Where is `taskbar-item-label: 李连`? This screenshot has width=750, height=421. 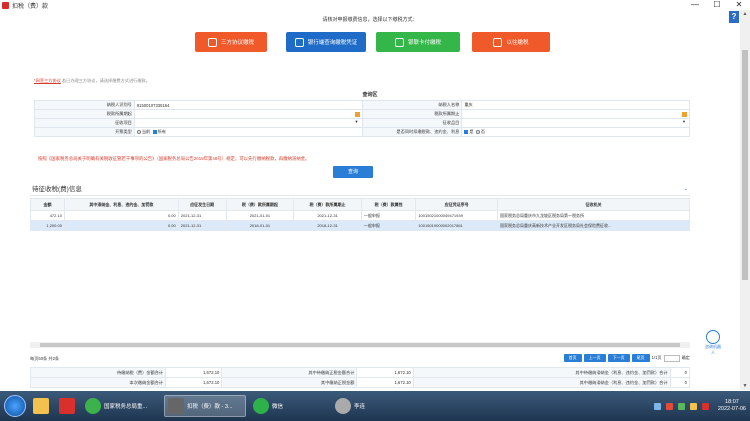 taskbar-item-label: 李连 is located at coordinates (360, 407).